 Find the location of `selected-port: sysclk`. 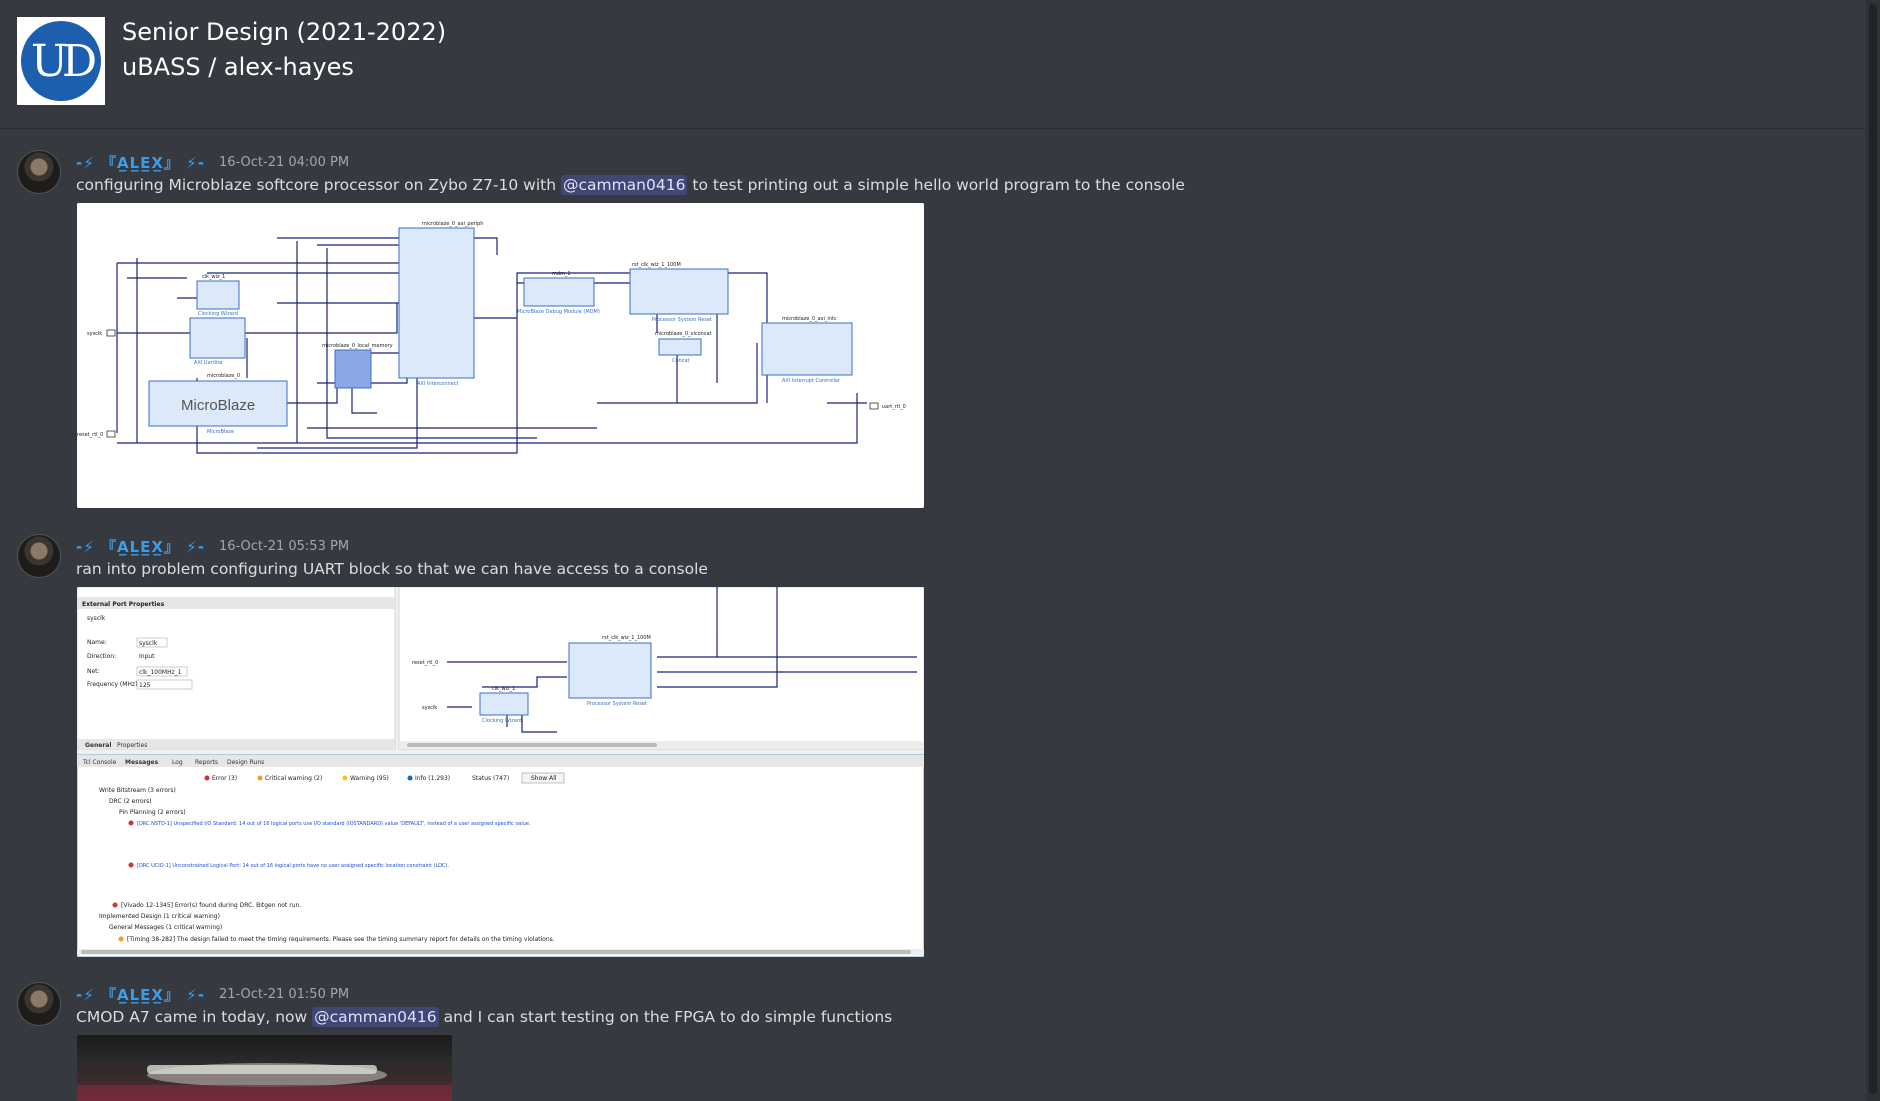

selected-port: sysclk is located at coordinates (96, 618).